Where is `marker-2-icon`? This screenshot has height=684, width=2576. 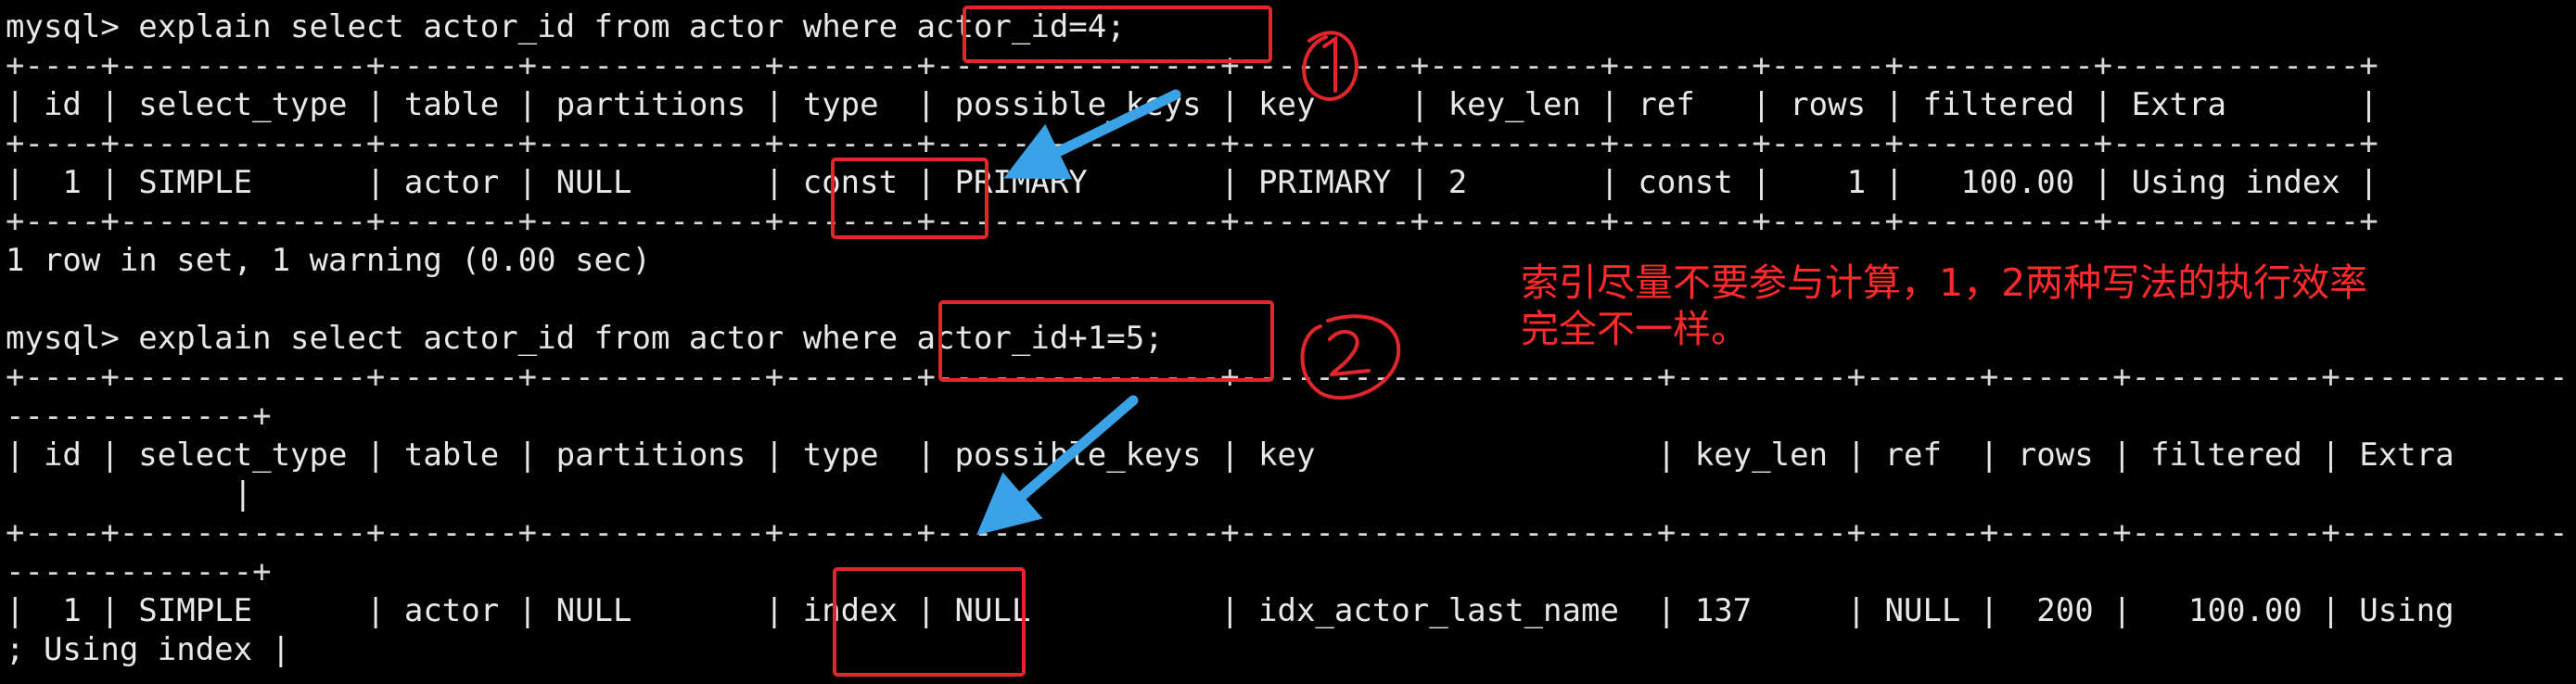 marker-2-icon is located at coordinates (1351, 357).